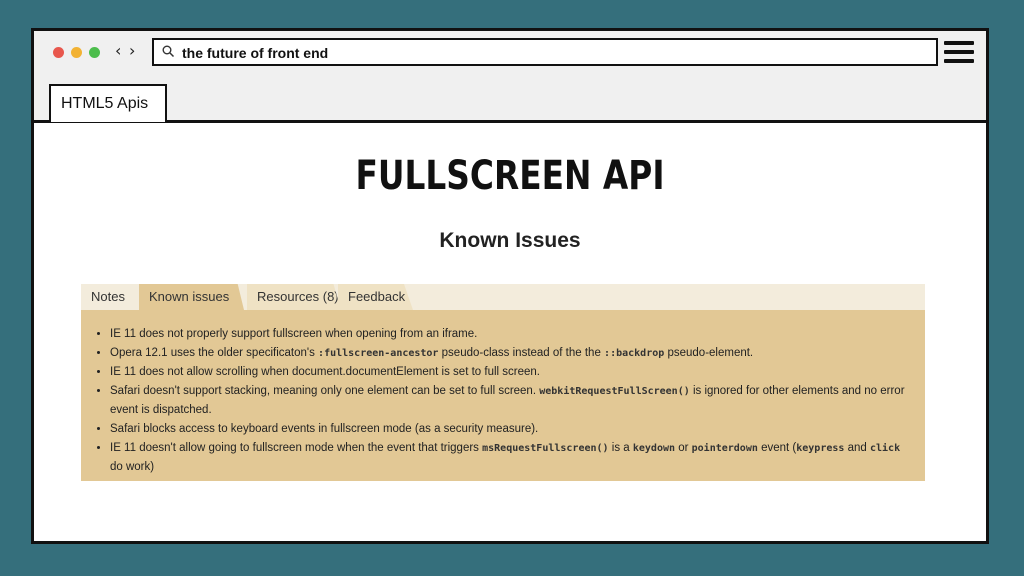 This screenshot has height=576, width=1024. What do you see at coordinates (132, 467) in the screenshot?
I see `issue-text: do work)` at bounding box center [132, 467].